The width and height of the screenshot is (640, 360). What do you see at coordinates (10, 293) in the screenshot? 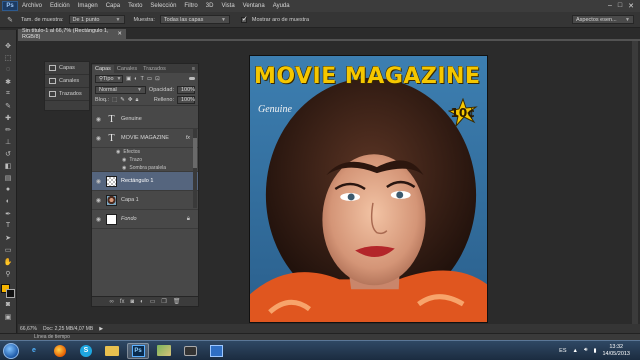
I see `background-color-swatch` at bounding box center [10, 293].